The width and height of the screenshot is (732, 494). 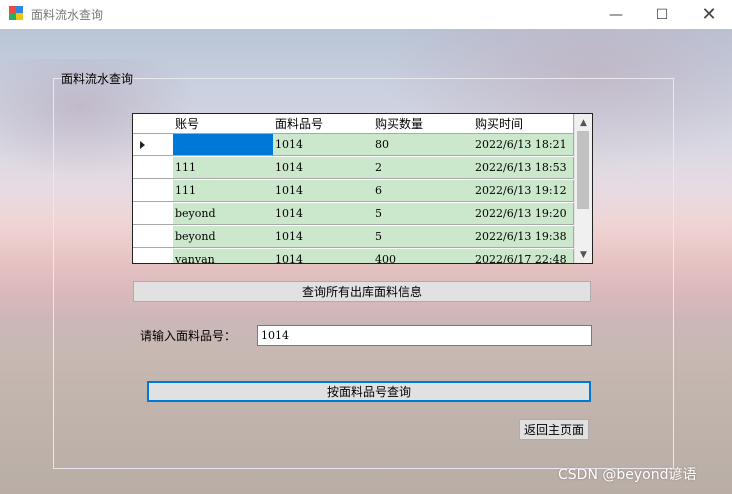 What do you see at coordinates (424, 335) in the screenshot?
I see `fabric-code-input: 1014` at bounding box center [424, 335].